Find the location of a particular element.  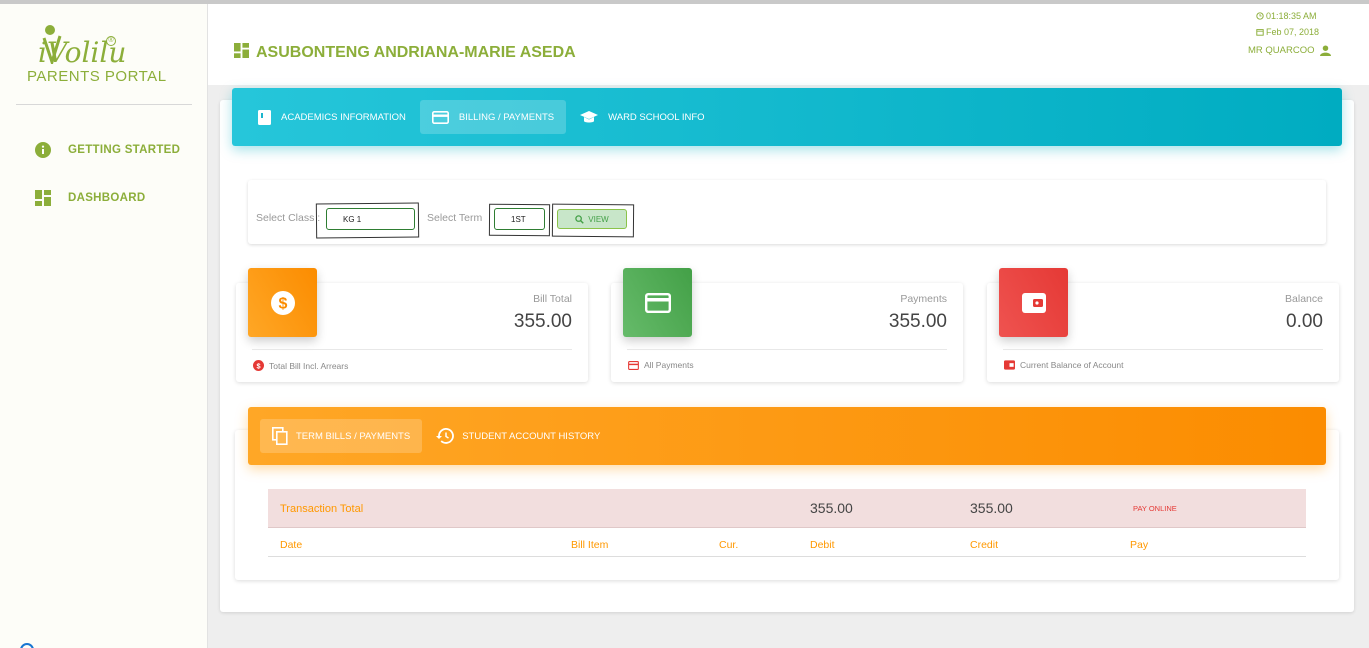

datetime-display: 01:18:35 AM Feb 07, 2018 is located at coordinates (1287, 24).